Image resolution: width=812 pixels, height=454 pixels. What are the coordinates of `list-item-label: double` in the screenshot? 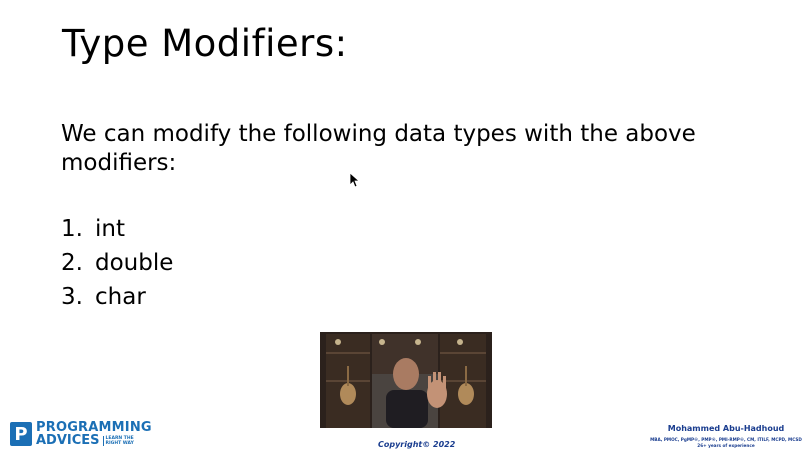 It's located at (134, 263).